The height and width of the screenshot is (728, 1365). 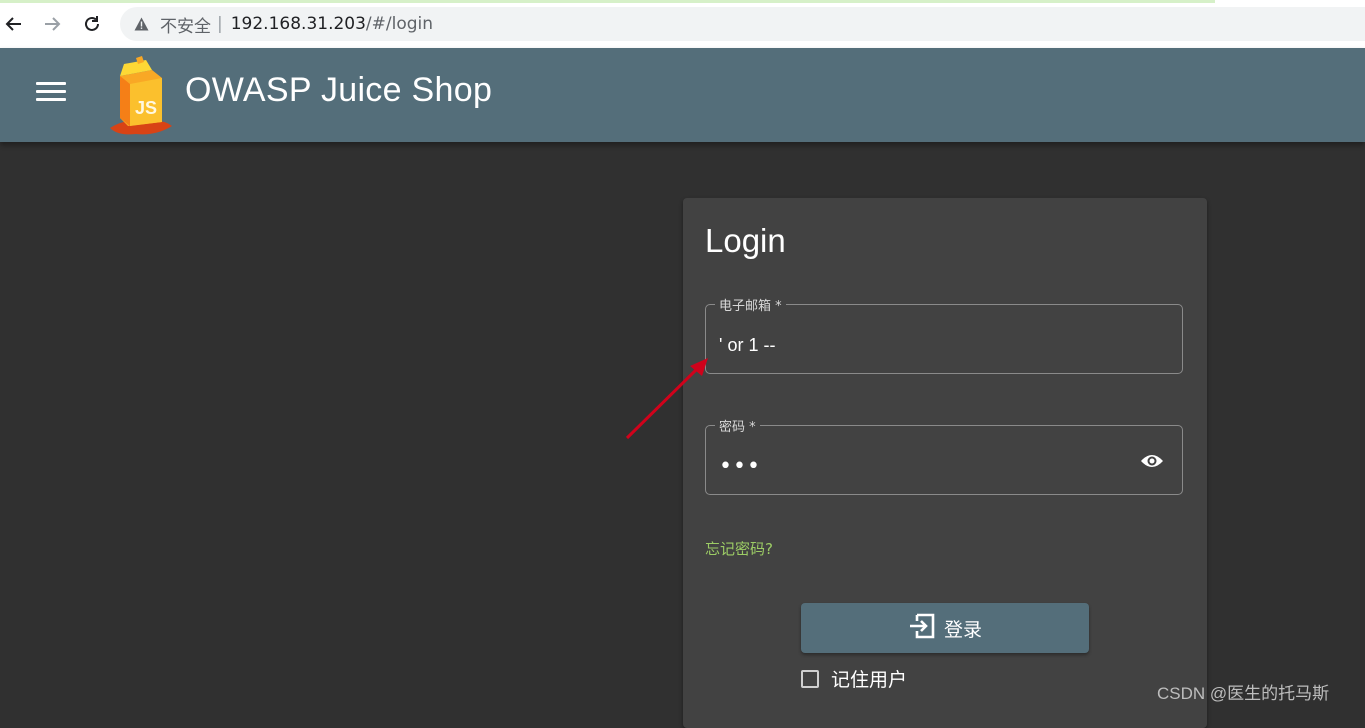 What do you see at coordinates (750, 304) in the screenshot?
I see `email-label: 电子邮箱 *` at bounding box center [750, 304].